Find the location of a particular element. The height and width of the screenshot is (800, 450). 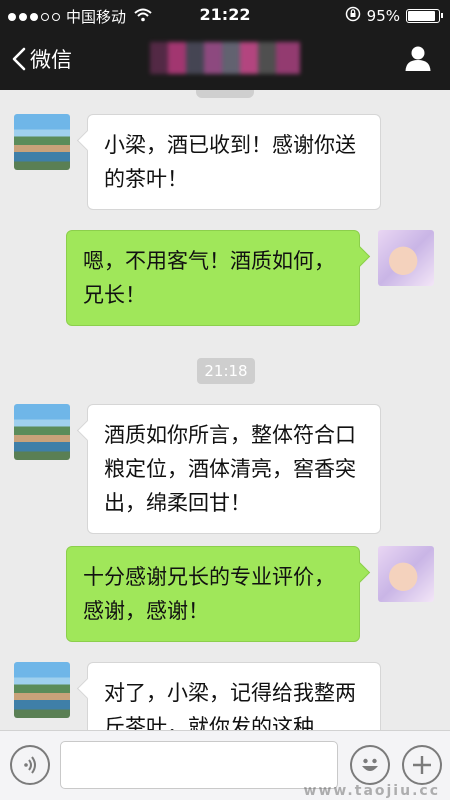

voice-button is located at coordinates (30, 765).